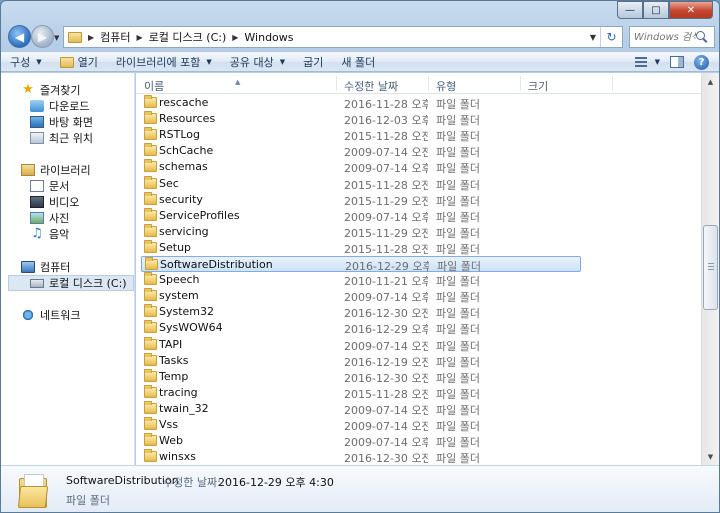 The image size is (720, 513). I want to click on table-row: security 2015-11-29 오전 ... 파일 폴더, so click(361, 200).